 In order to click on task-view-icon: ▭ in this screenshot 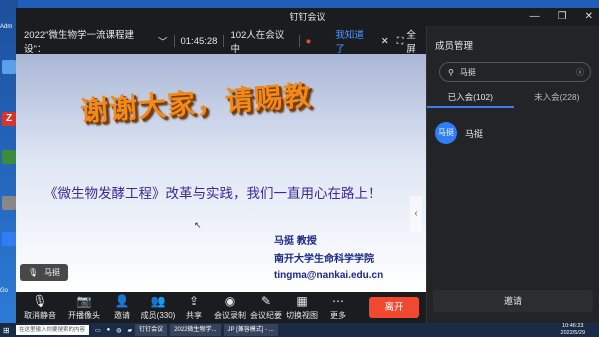, I will do `click(98, 330)`.